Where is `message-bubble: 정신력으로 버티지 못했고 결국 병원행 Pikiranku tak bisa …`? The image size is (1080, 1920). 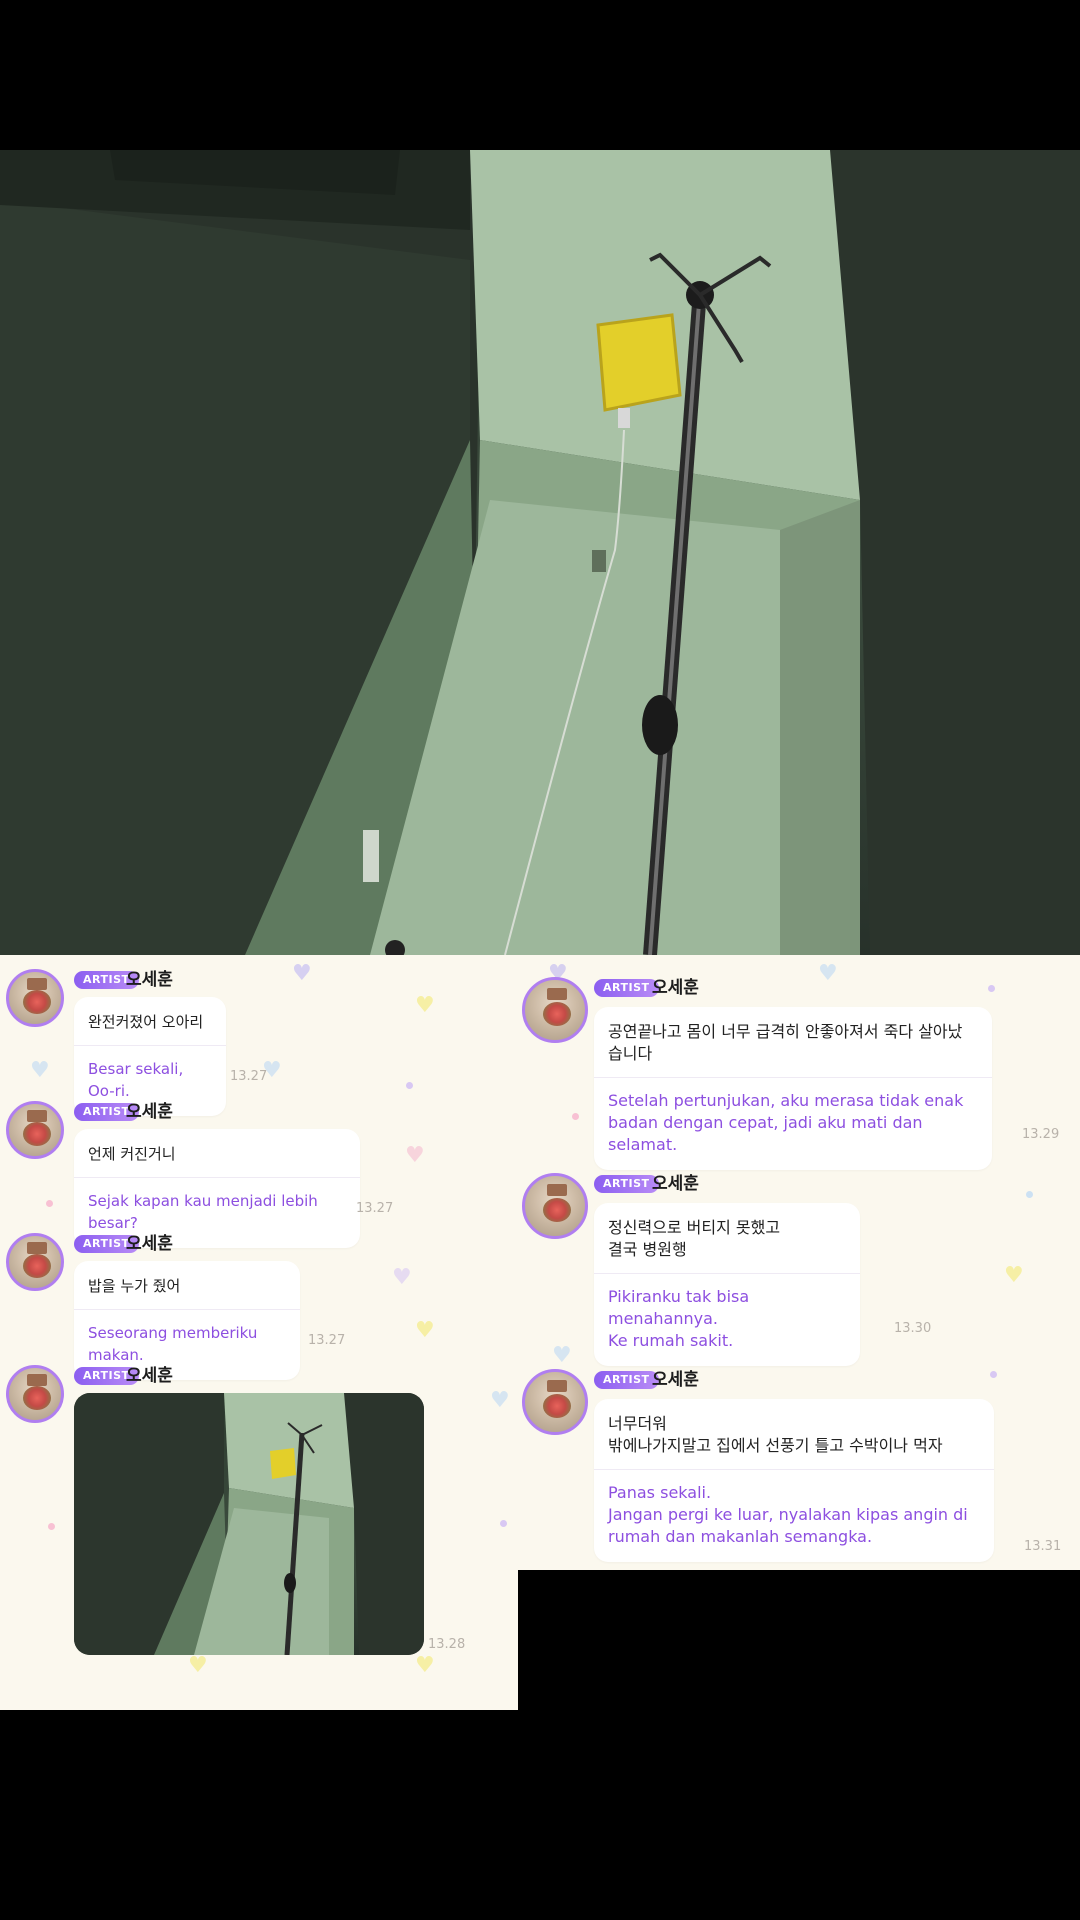
message-bubble: 정신력으로 버티지 못했고 결국 병원행 Pikiranku tak bisa … is located at coordinates (727, 1284).